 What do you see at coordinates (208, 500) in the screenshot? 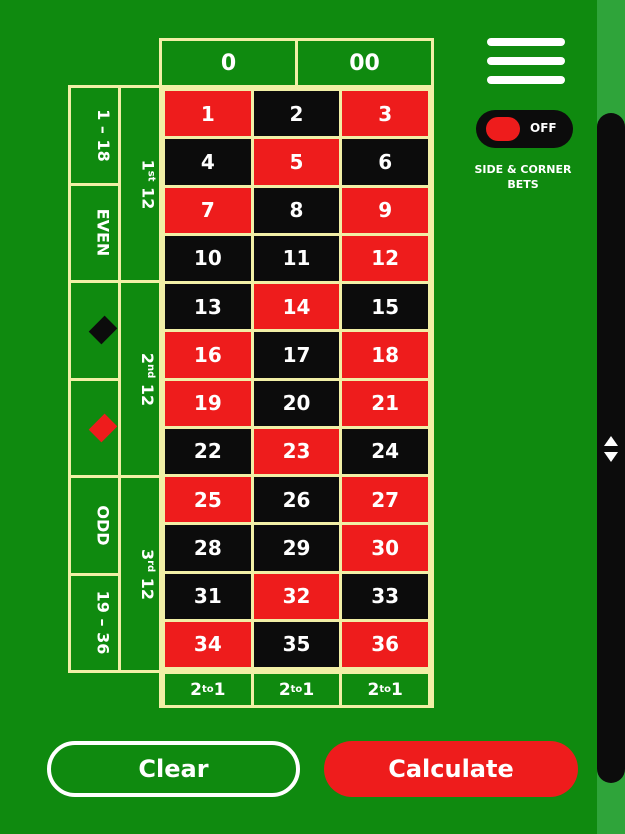
I see `number-cell: 25` at bounding box center [208, 500].